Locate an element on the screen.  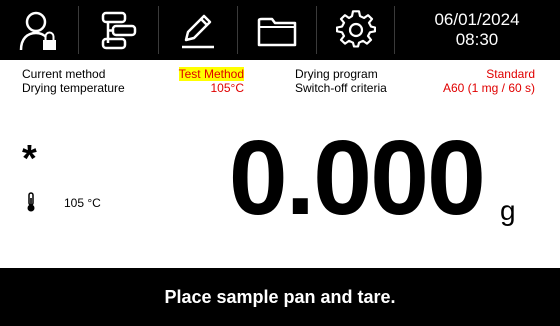
method-list-icon is located at coordinates (118, 30).